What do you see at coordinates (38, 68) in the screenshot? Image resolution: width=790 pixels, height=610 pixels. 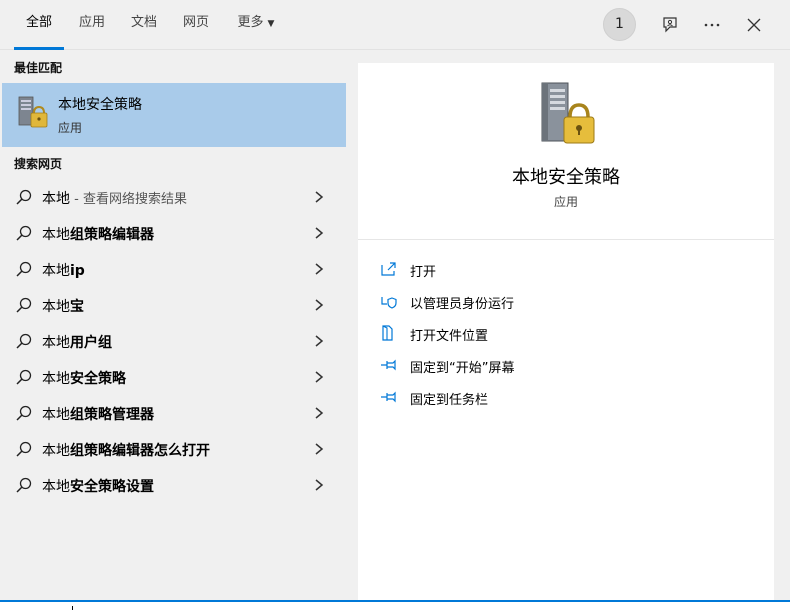 I see `best-match-heading: 最佳匹配` at bounding box center [38, 68].